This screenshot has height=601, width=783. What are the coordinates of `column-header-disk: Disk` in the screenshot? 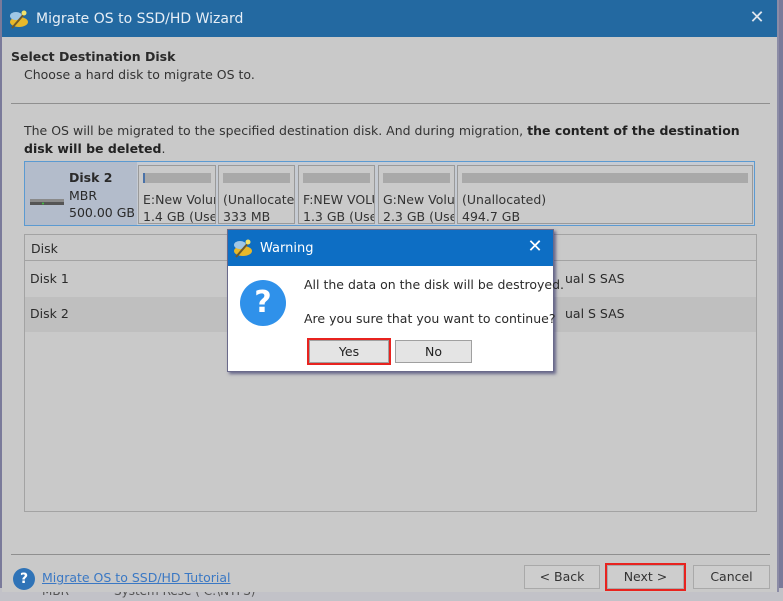 It's located at (44, 248).